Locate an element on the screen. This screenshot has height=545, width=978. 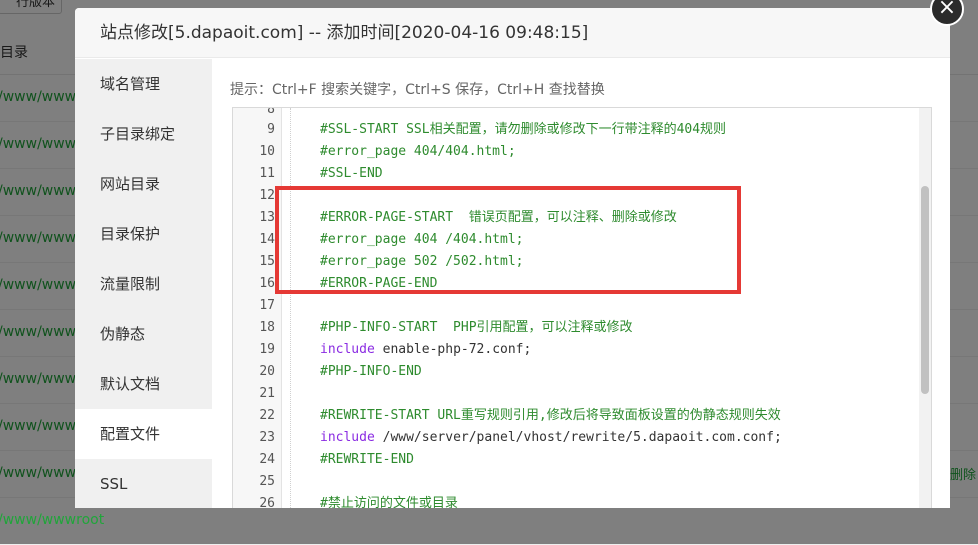
line-number: 26 is located at coordinates (267, 502).